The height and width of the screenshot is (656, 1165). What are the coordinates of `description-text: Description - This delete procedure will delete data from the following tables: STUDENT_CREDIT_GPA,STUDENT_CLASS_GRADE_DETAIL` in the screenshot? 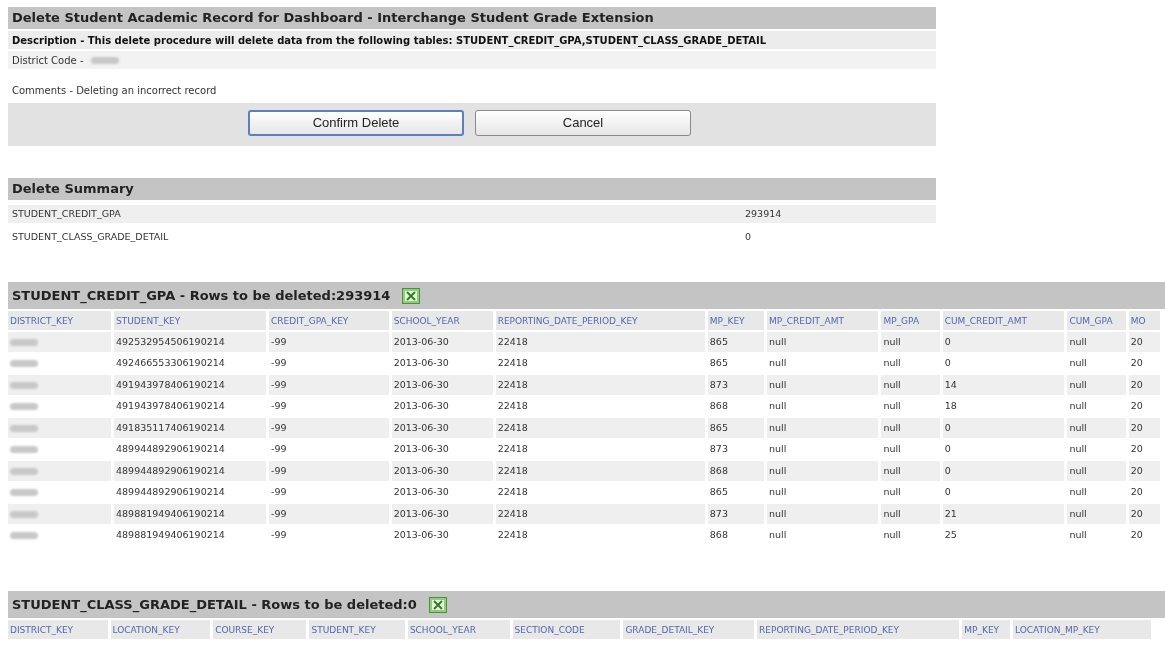 It's located at (472, 40).